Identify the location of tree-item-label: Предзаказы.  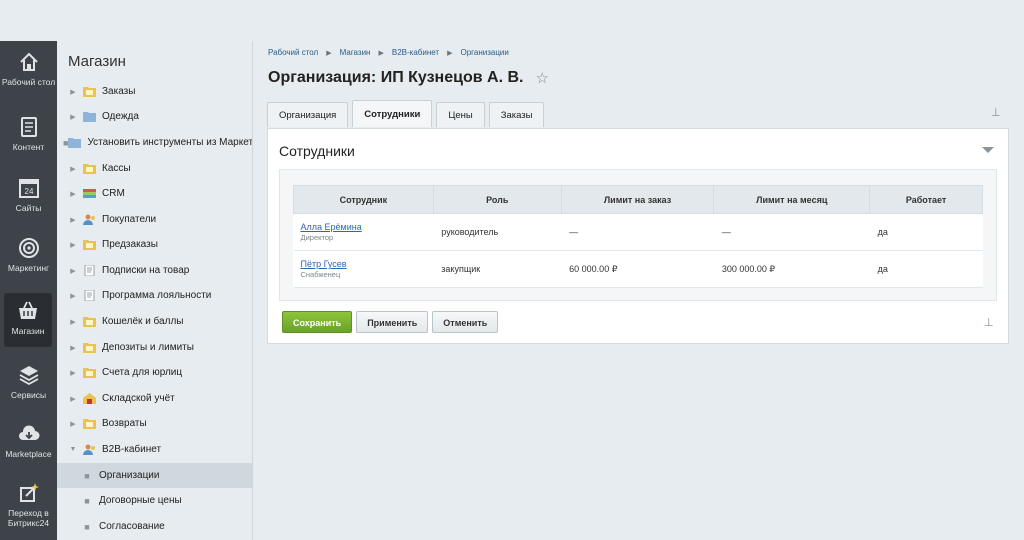
(130, 244).